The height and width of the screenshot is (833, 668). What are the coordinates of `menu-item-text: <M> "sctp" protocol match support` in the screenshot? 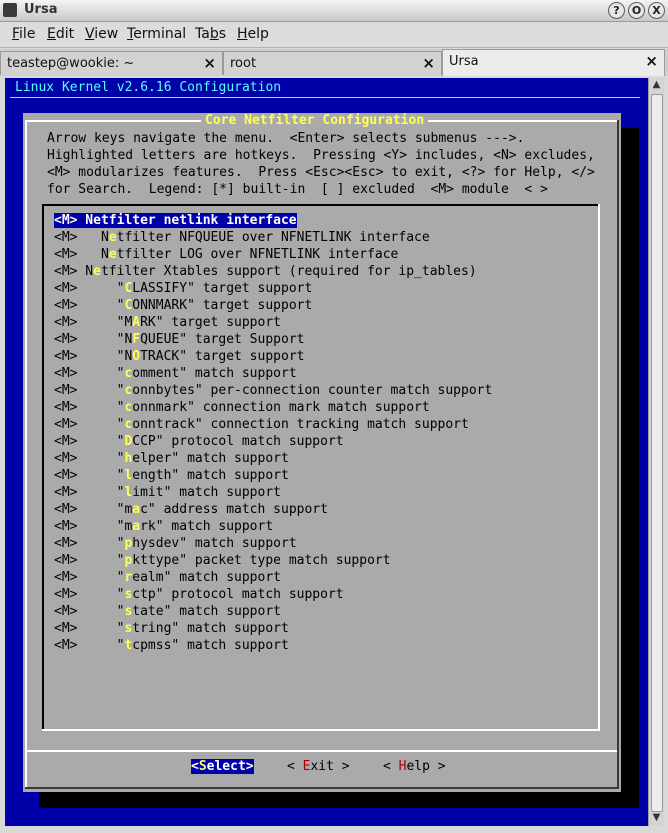 It's located at (199, 594).